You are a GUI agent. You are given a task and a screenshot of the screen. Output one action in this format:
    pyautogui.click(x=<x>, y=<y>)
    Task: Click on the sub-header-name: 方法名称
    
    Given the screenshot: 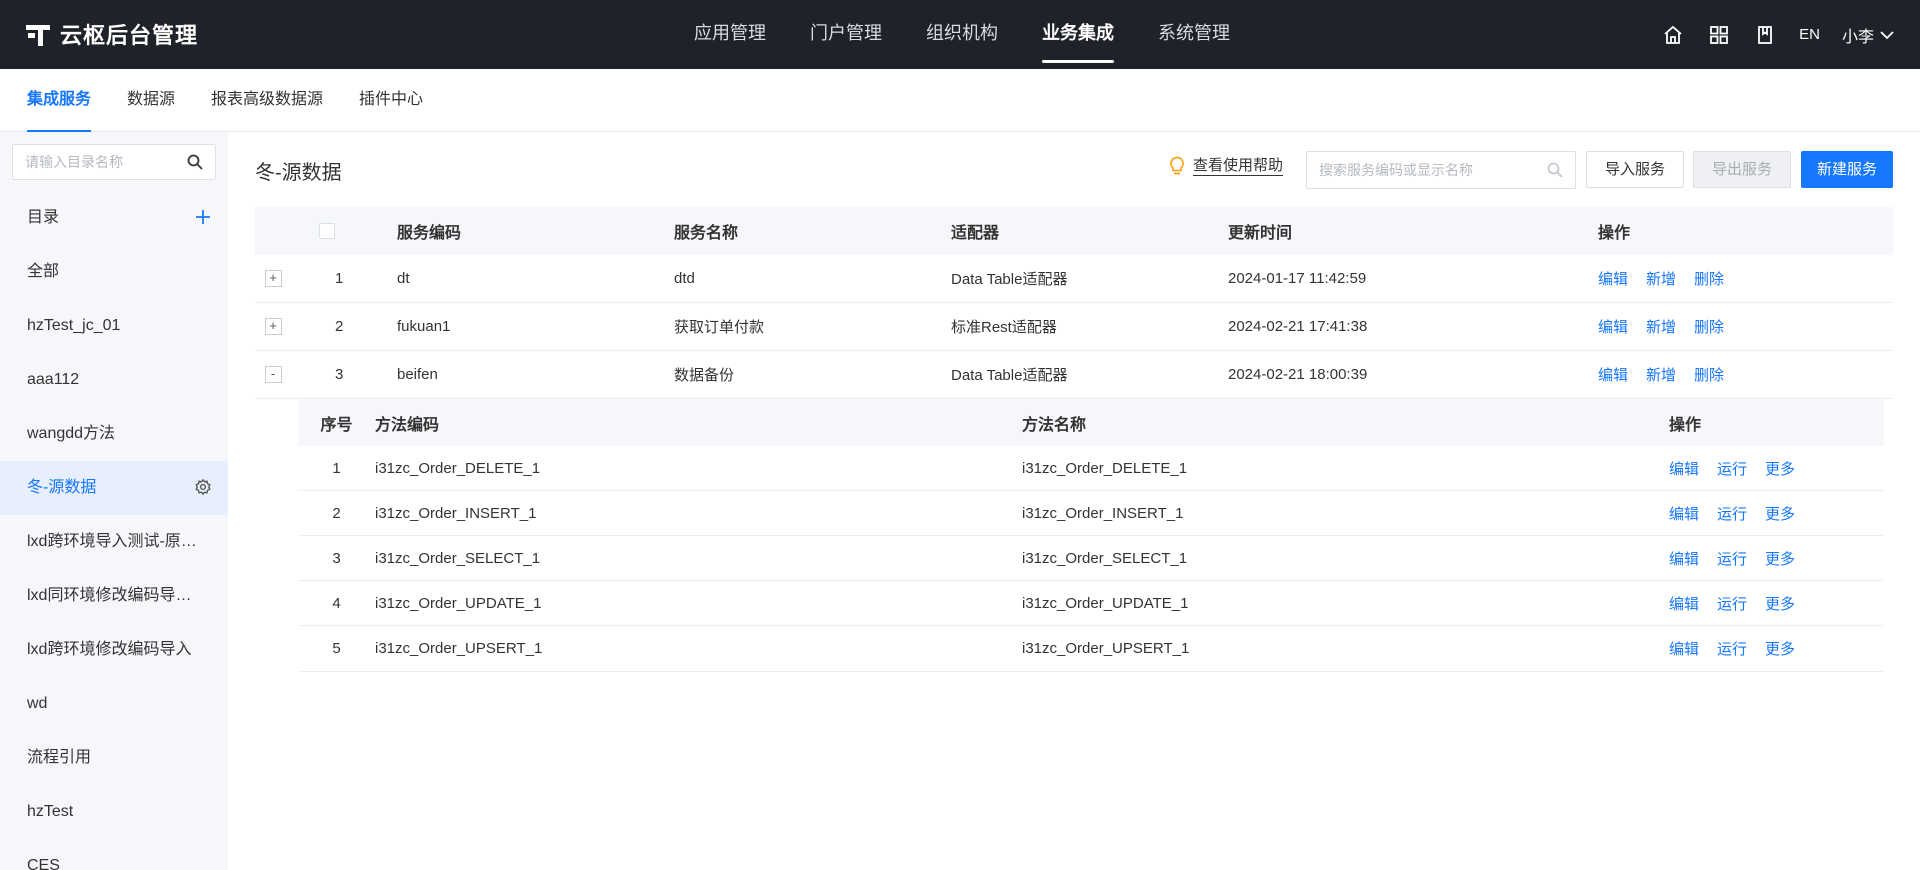 What is the action you would take?
    pyautogui.click(x=1054, y=425)
    